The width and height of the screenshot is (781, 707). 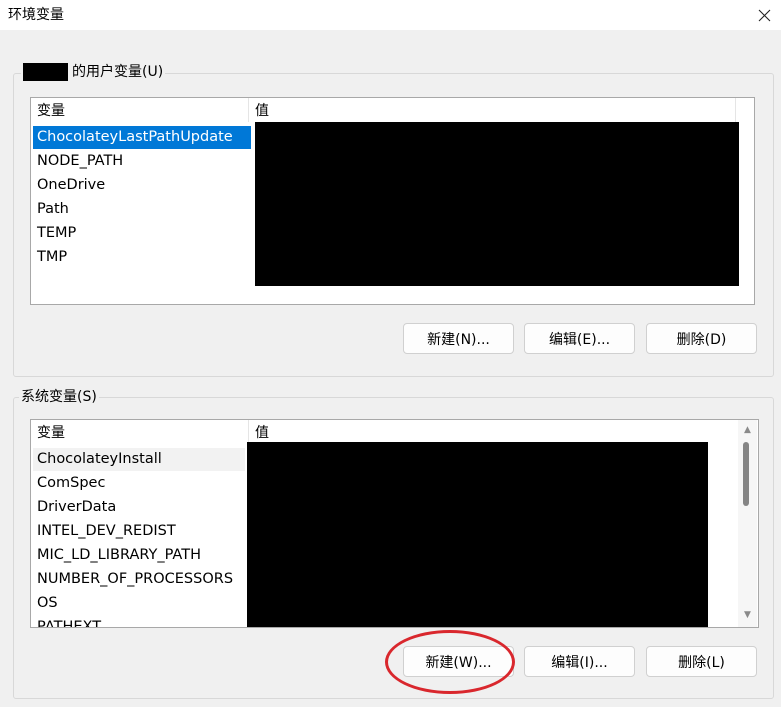 What do you see at coordinates (701, 338) in the screenshot?
I see `user-delete-button: 删除(D)` at bounding box center [701, 338].